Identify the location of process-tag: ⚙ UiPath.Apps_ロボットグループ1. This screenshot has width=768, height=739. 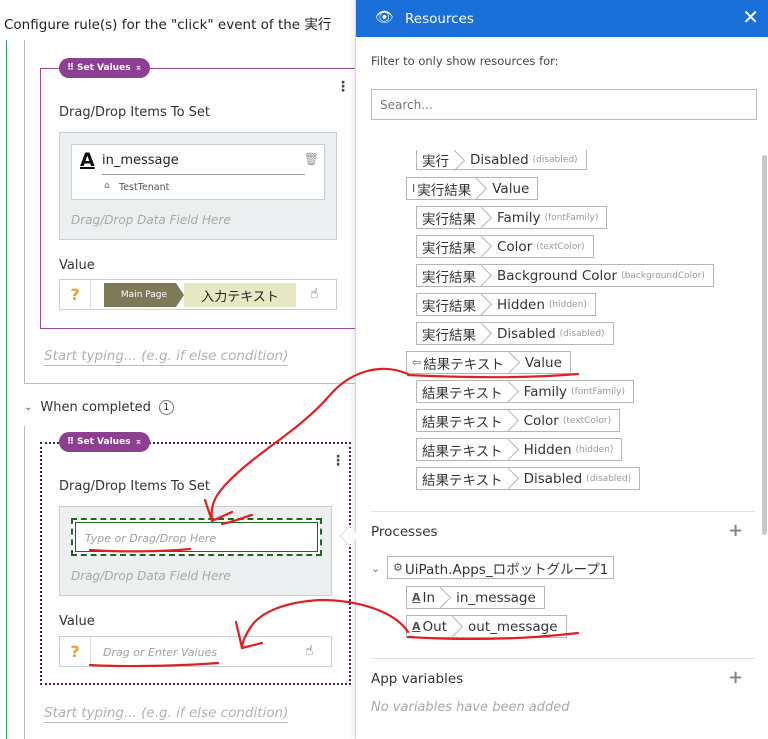
(501, 567).